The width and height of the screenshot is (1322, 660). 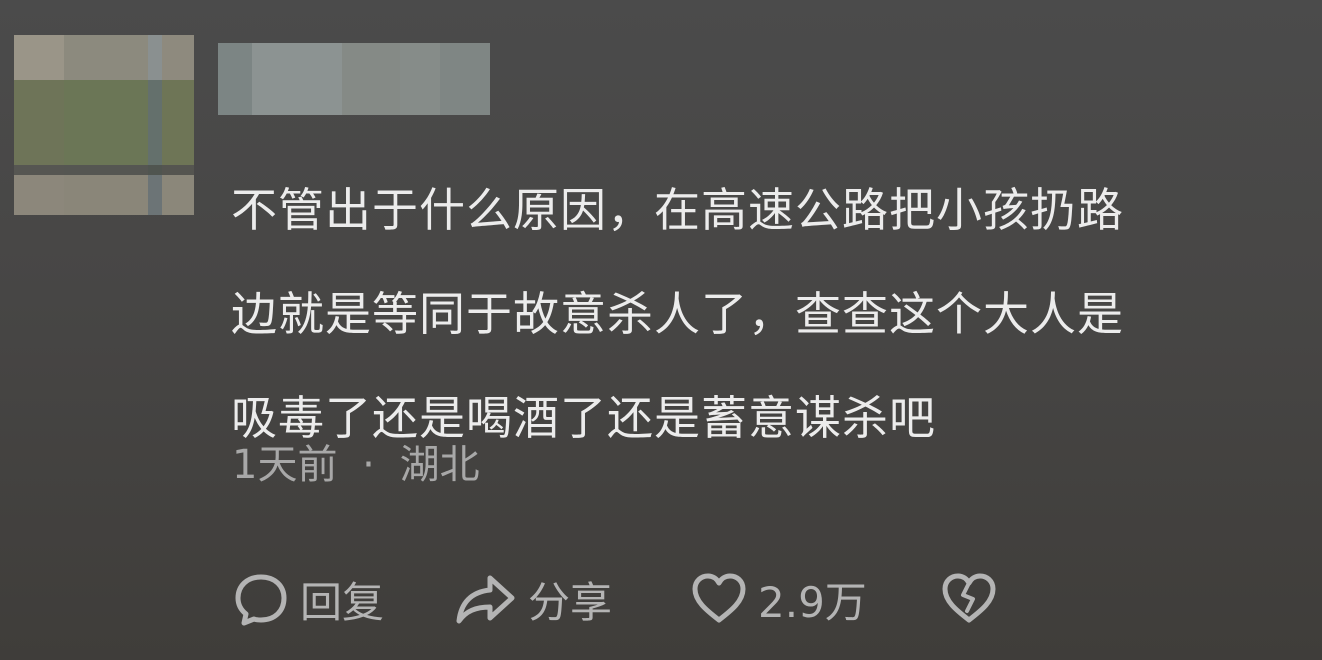 What do you see at coordinates (439, 465) in the screenshot?
I see `comment-location: 湖北` at bounding box center [439, 465].